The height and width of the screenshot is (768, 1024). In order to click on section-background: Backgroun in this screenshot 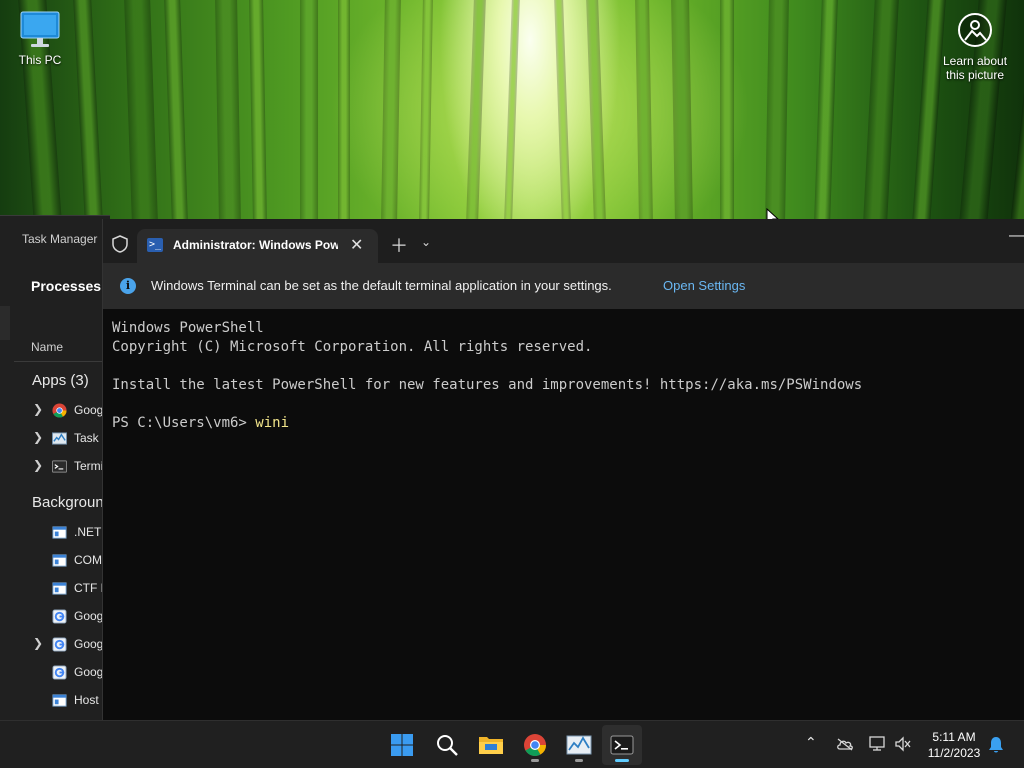, I will do `click(68, 502)`.